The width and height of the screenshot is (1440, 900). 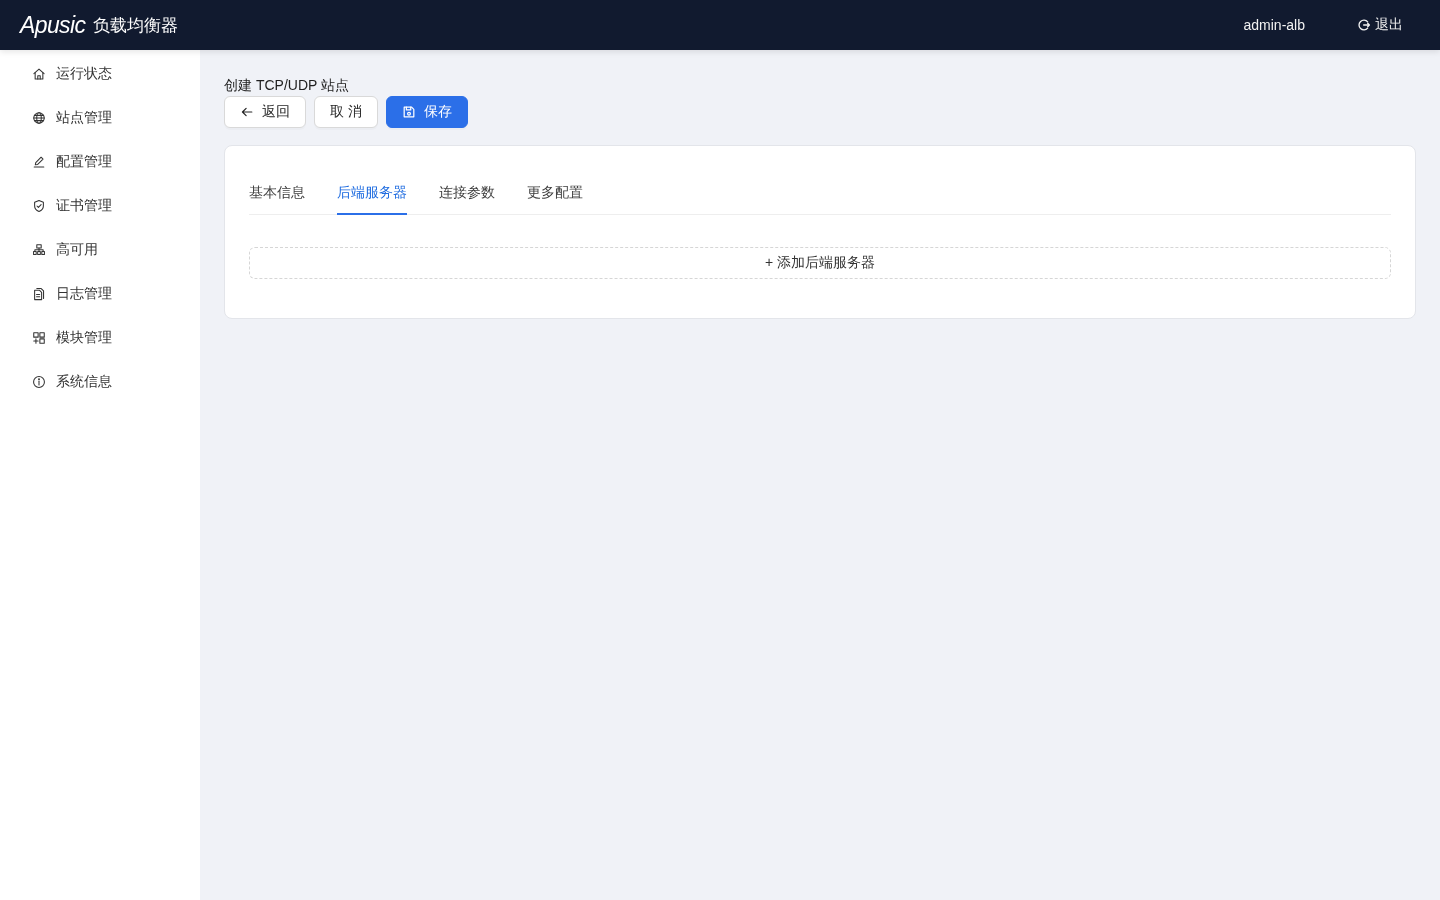 I want to click on product-name: 负载均衡器, so click(x=136, y=26).